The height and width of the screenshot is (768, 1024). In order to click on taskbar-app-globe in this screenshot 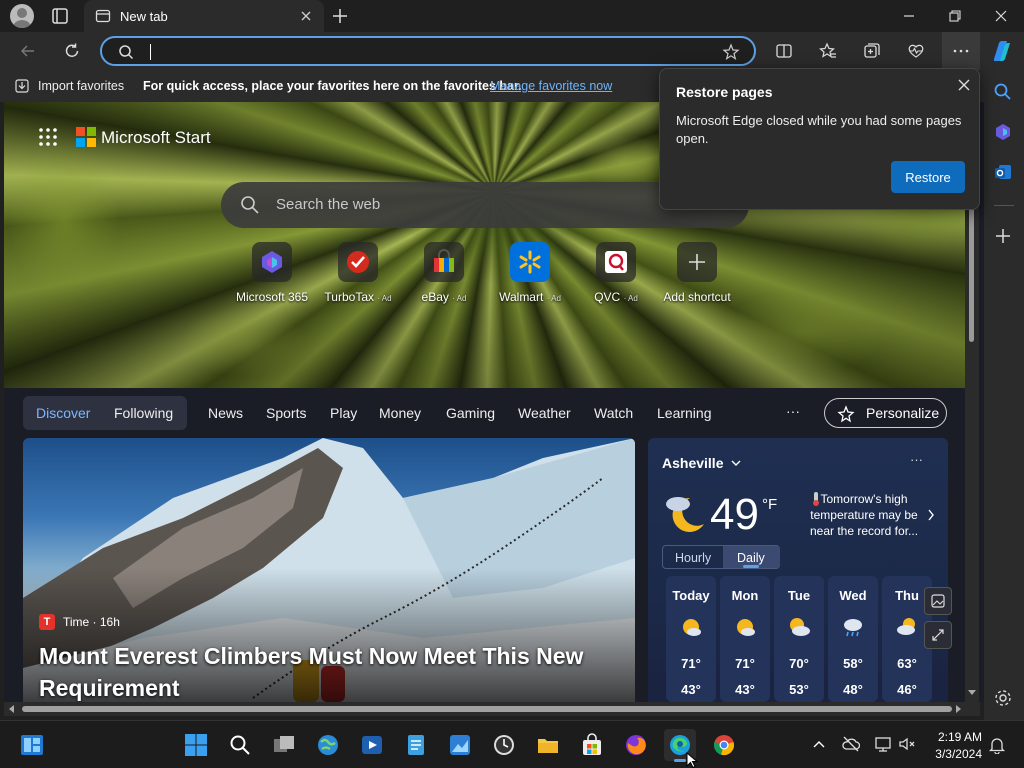, I will do `click(328, 745)`.